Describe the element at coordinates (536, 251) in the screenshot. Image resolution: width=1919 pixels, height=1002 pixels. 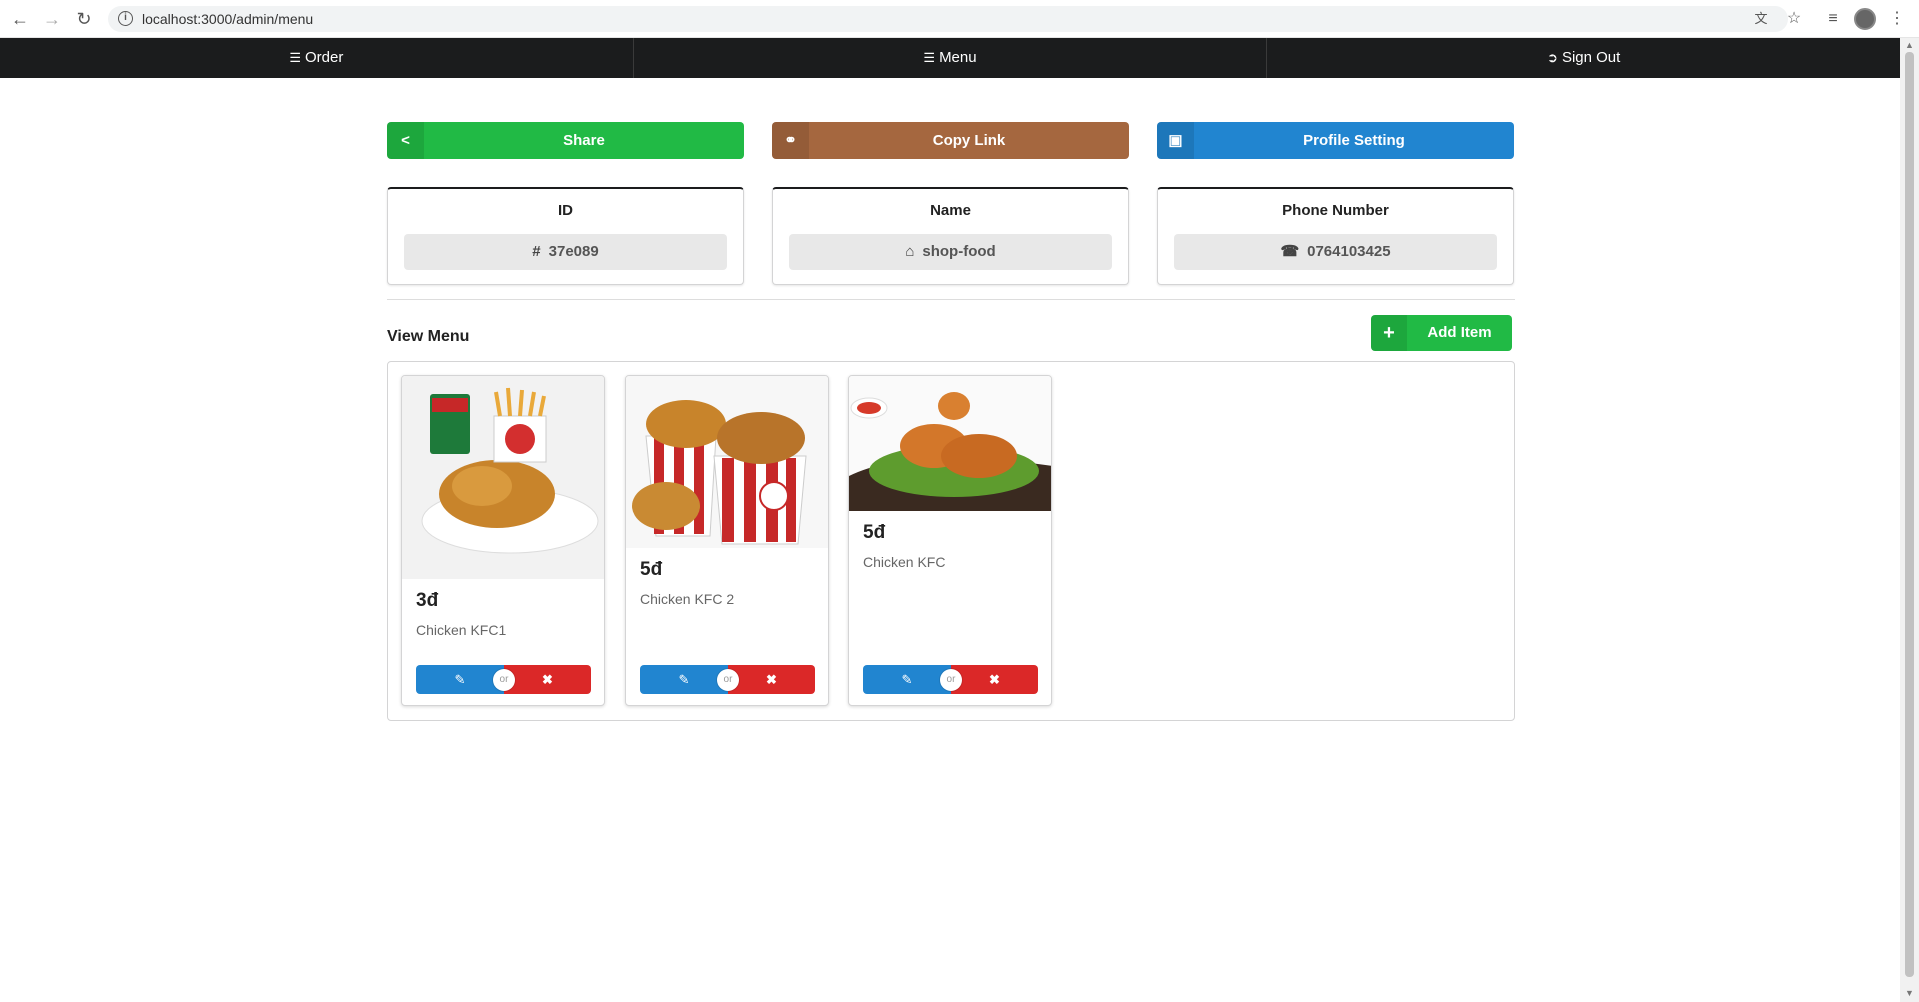
I see `hashtag-icon: #` at that location.